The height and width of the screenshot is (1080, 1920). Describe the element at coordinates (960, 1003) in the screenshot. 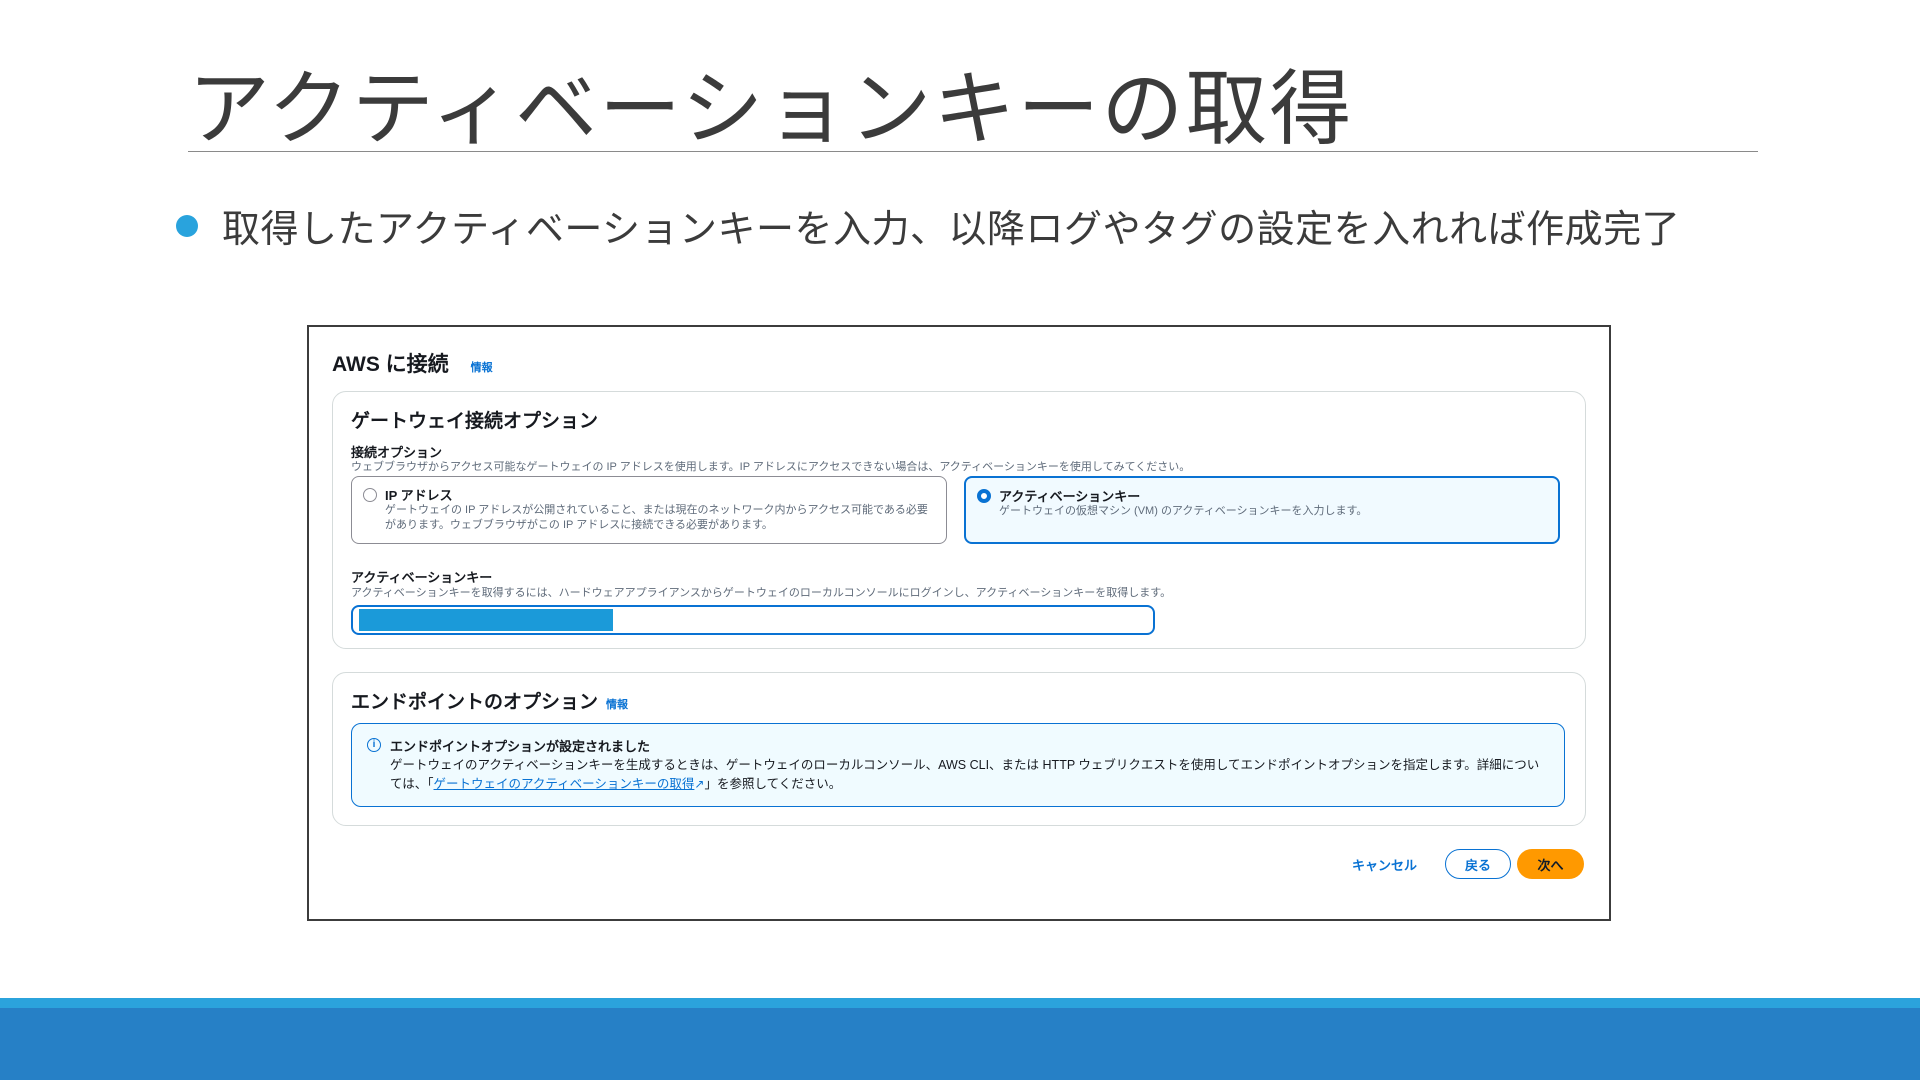

I see `footer-accent-bar` at that location.